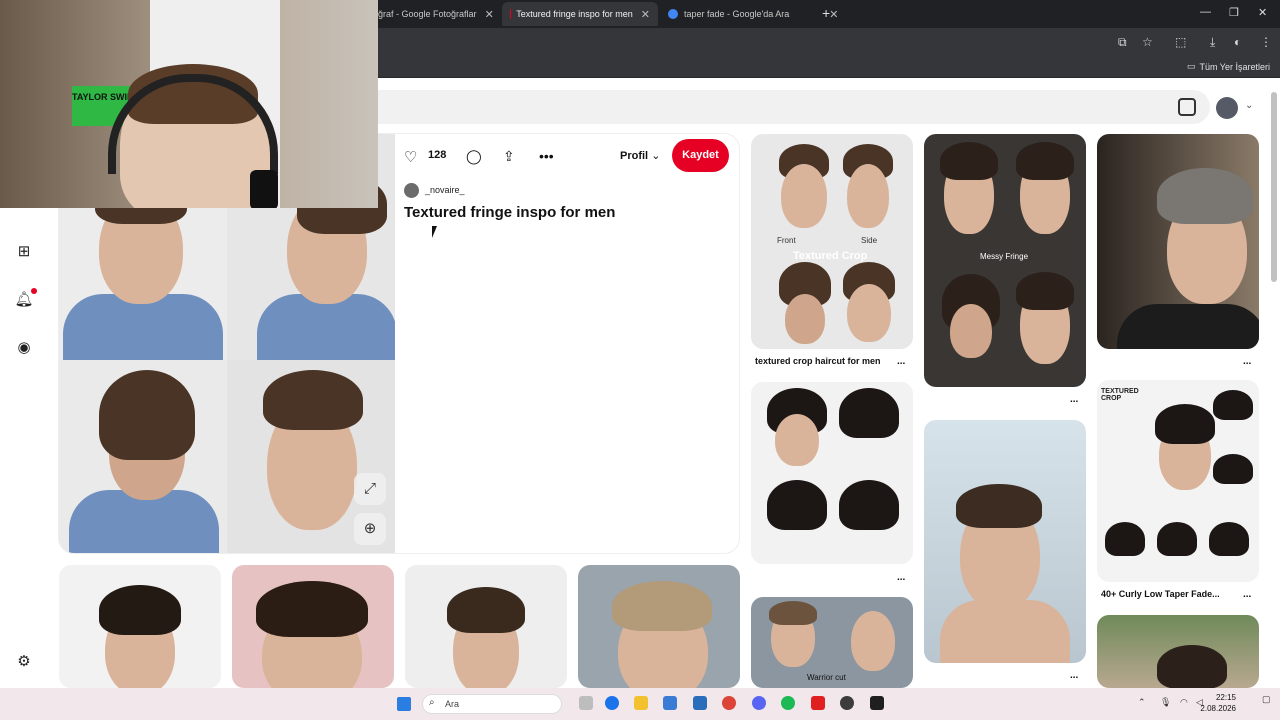 This screenshot has height=720, width=1280. Describe the element at coordinates (1266, 699) in the screenshot. I see `notification-center-icon: ▢` at that location.